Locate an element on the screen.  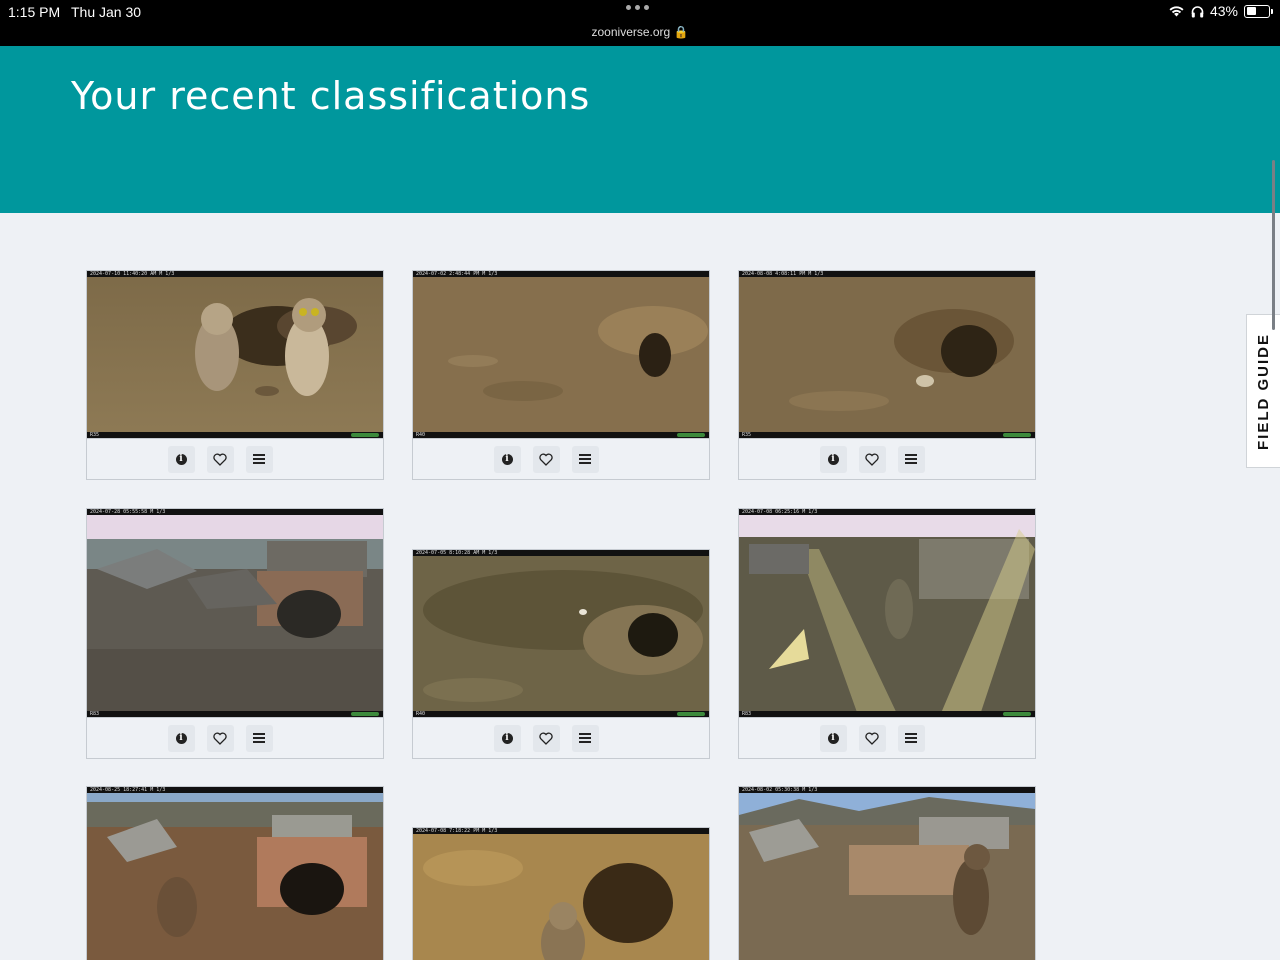
subject-thumbnail: 2024-08-08 4:08:11 PM M 1/3 R35 is located at coordinates (887, 354).